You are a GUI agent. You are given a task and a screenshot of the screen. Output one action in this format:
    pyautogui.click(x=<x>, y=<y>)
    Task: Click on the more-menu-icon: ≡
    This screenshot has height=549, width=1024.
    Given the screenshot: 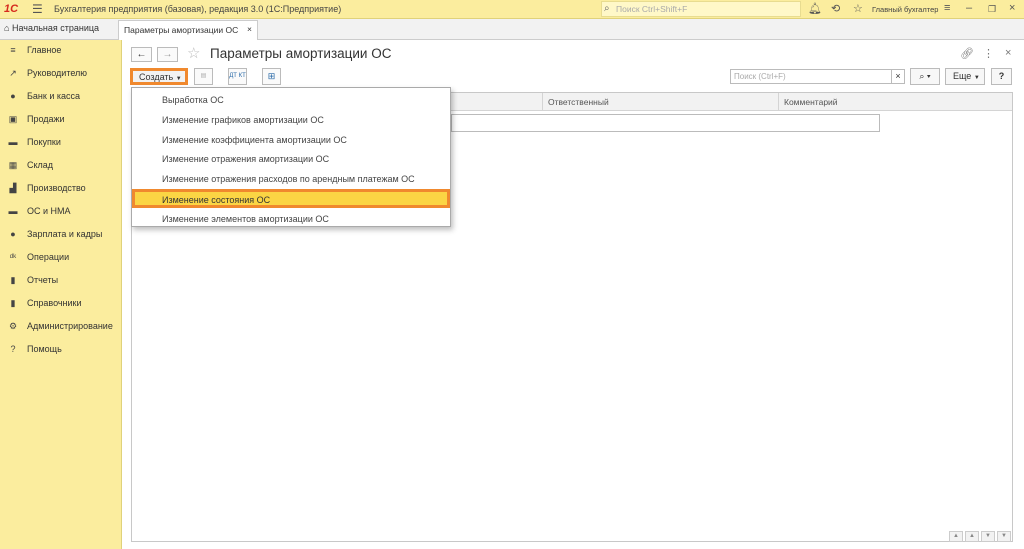 What is the action you would take?
    pyautogui.click(x=947, y=8)
    